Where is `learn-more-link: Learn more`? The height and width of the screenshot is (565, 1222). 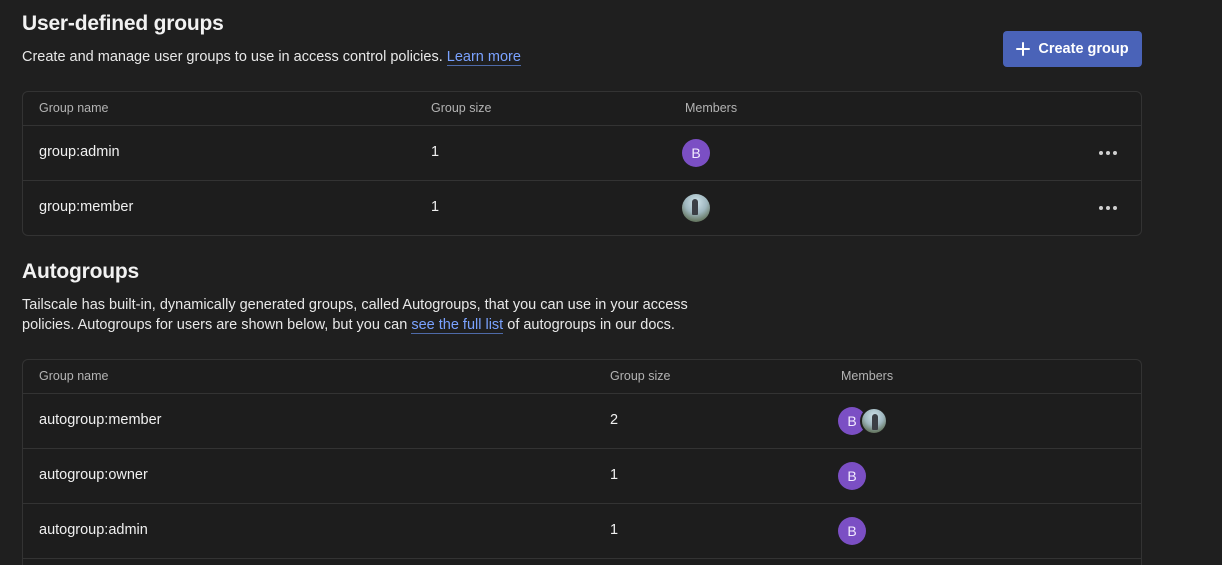 learn-more-link: Learn more is located at coordinates (483, 57).